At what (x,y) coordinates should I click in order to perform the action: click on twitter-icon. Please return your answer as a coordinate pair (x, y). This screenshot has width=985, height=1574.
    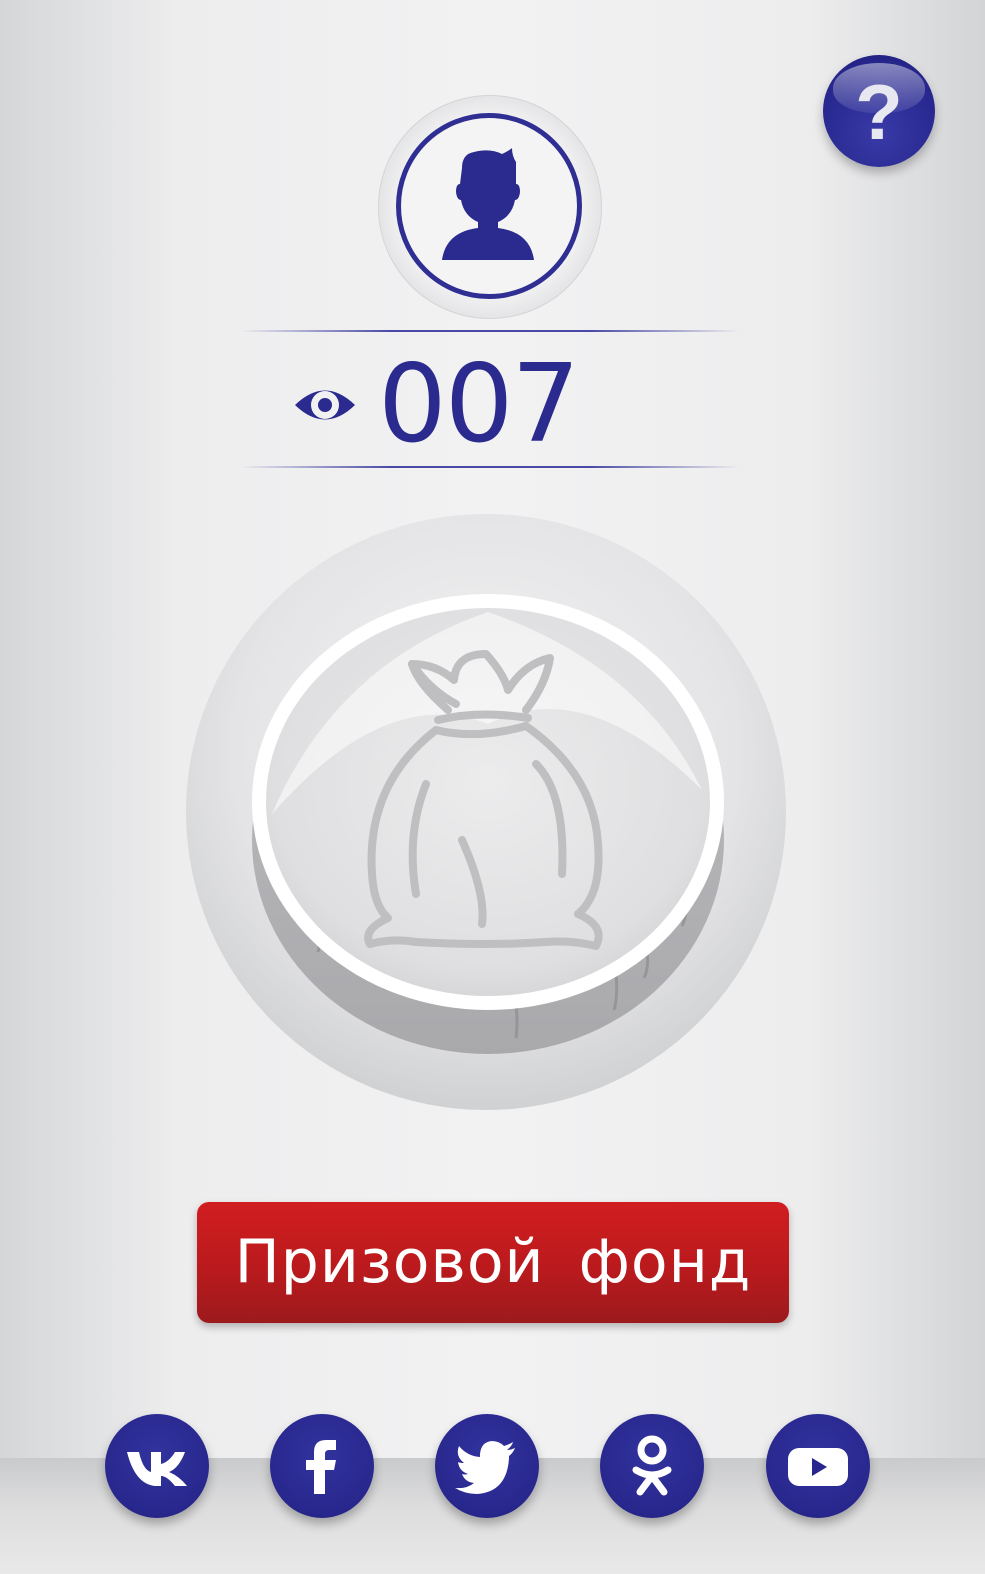
    Looking at the image, I should click on (485, 1467).